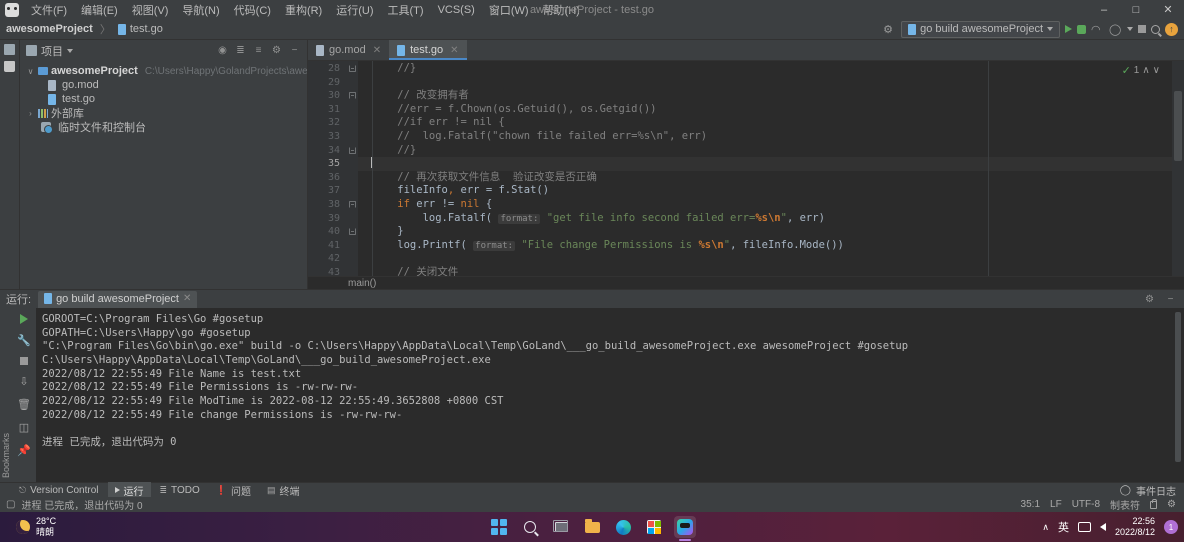  Describe the element at coordinates (30, 71) in the screenshot. I see `expand-chevron-icon: ∨` at that location.